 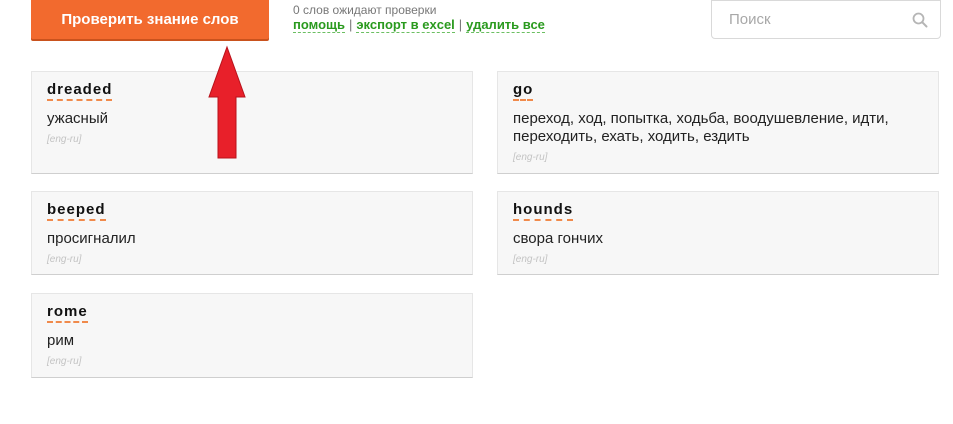 What do you see at coordinates (523, 91) in the screenshot?
I see `word-term: go` at bounding box center [523, 91].